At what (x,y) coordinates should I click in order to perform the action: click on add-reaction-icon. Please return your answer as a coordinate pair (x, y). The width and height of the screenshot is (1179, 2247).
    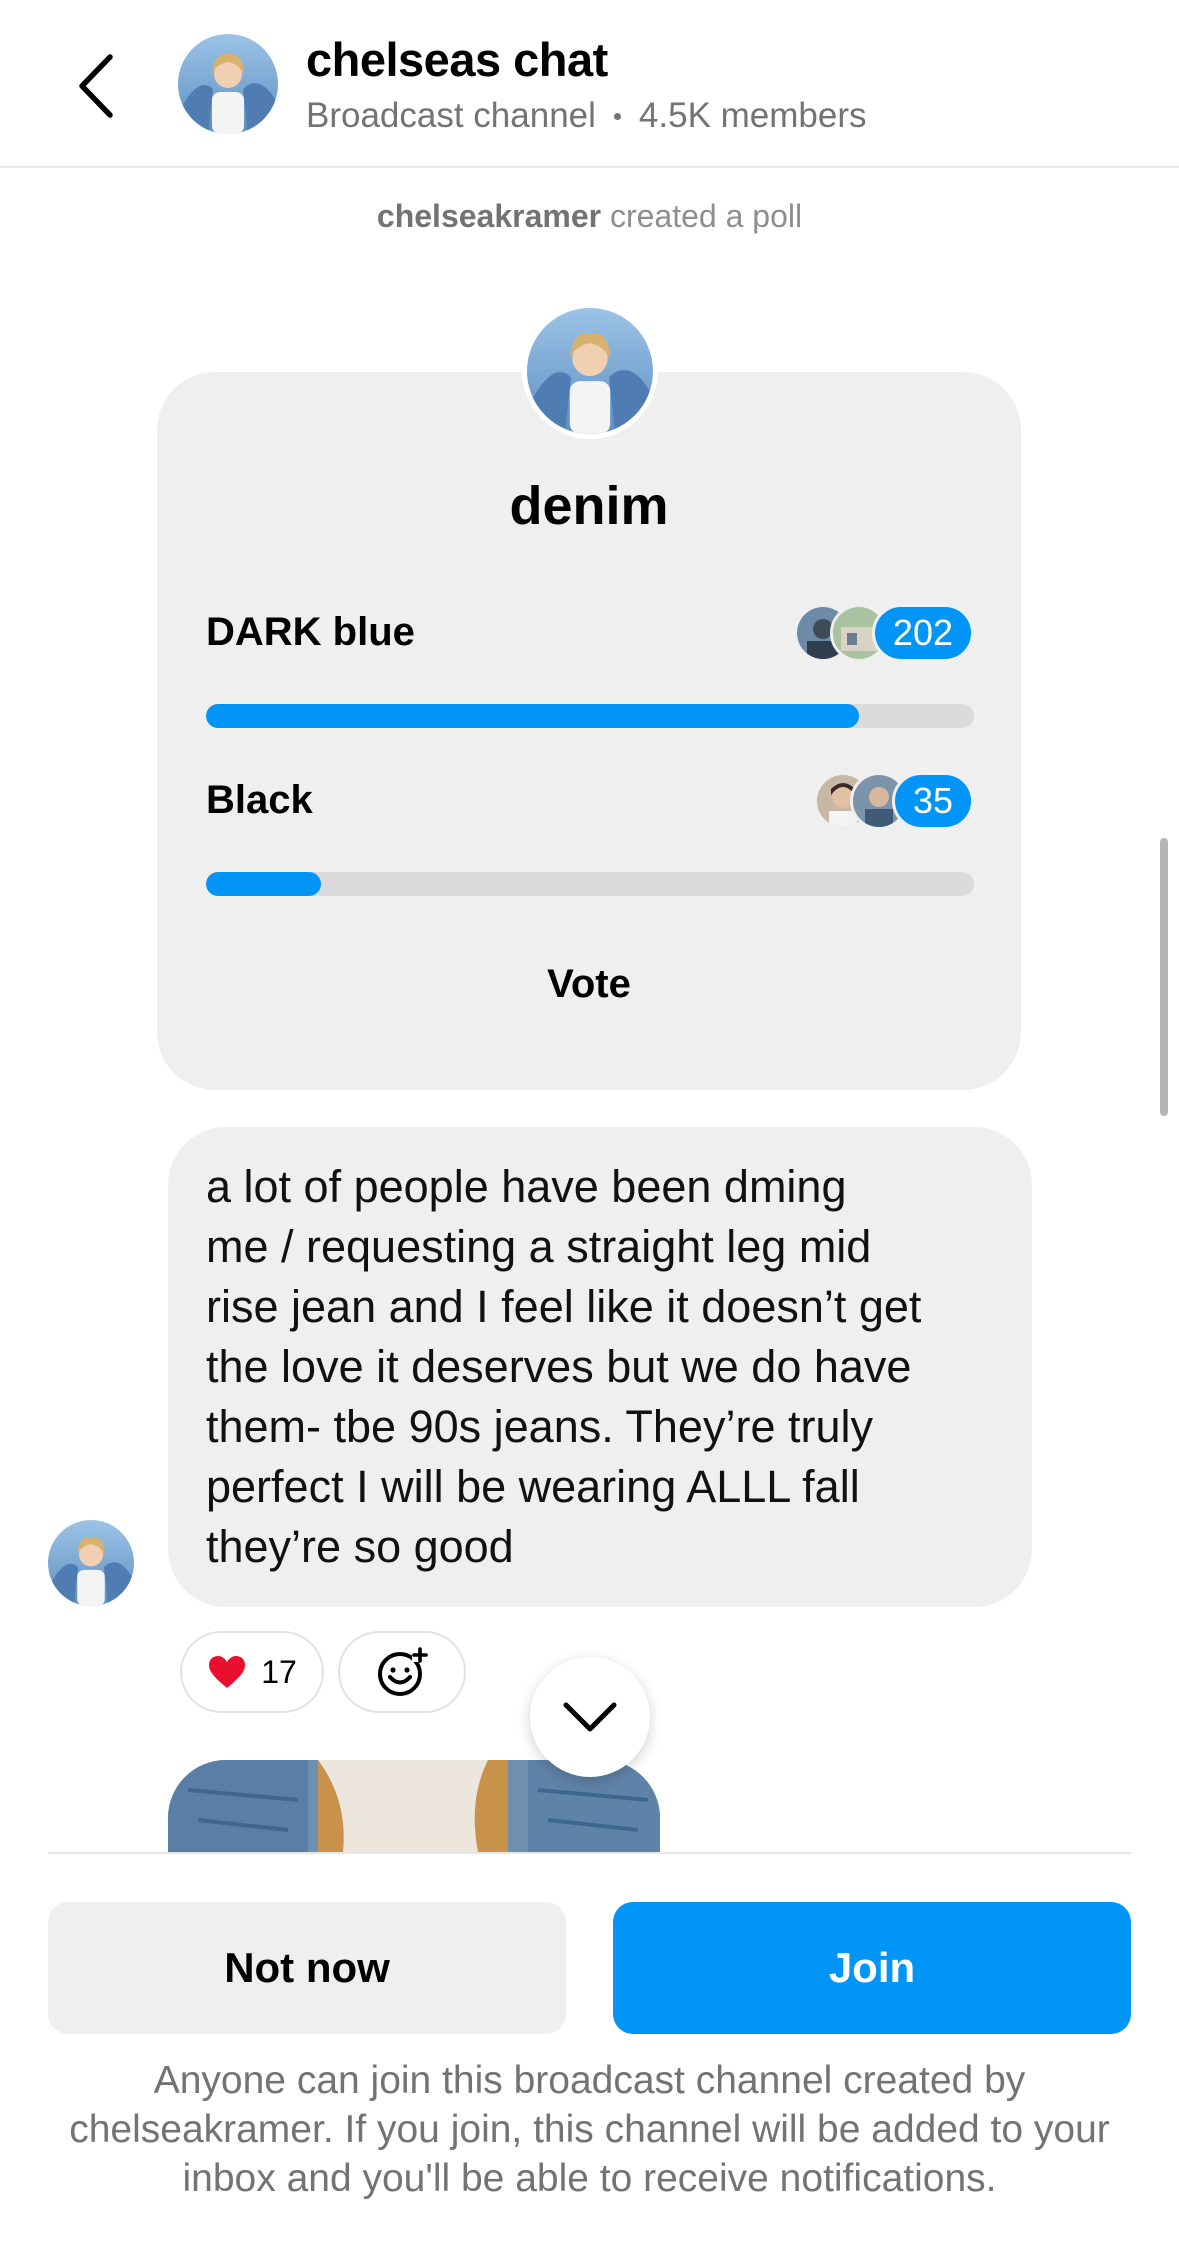
    Looking at the image, I should click on (403, 1671).